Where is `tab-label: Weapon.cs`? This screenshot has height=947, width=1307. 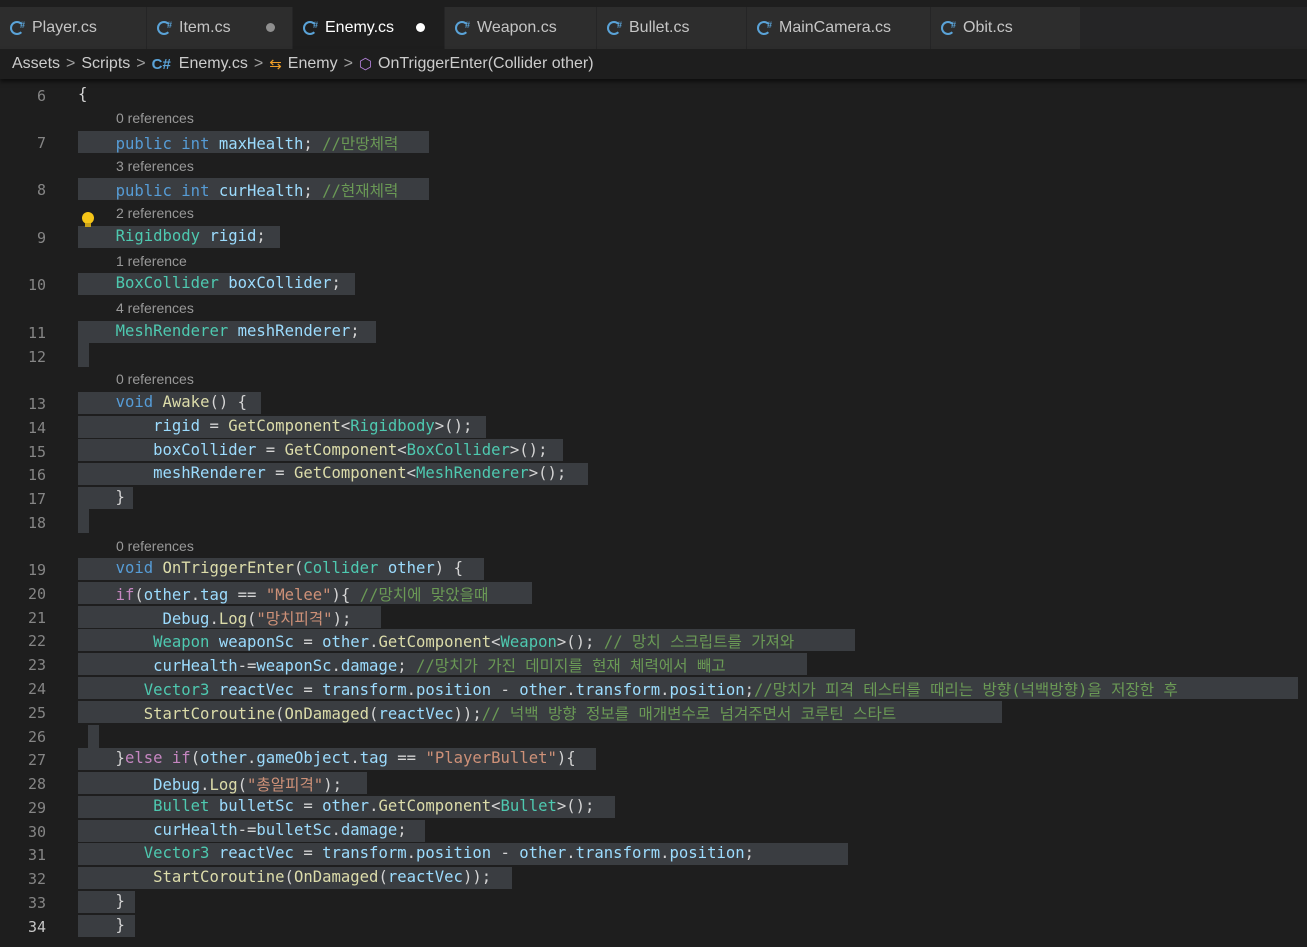 tab-label: Weapon.cs is located at coordinates (517, 27).